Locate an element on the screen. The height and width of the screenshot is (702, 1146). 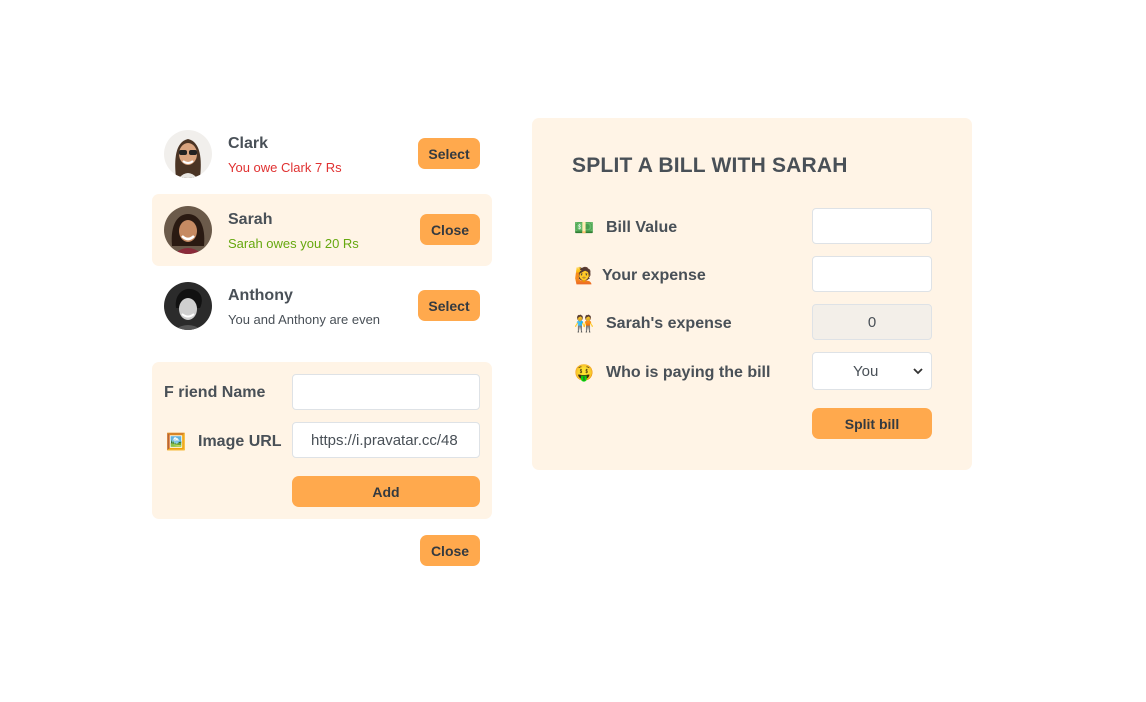
close-add-form-button: Close is located at coordinates (450, 550).